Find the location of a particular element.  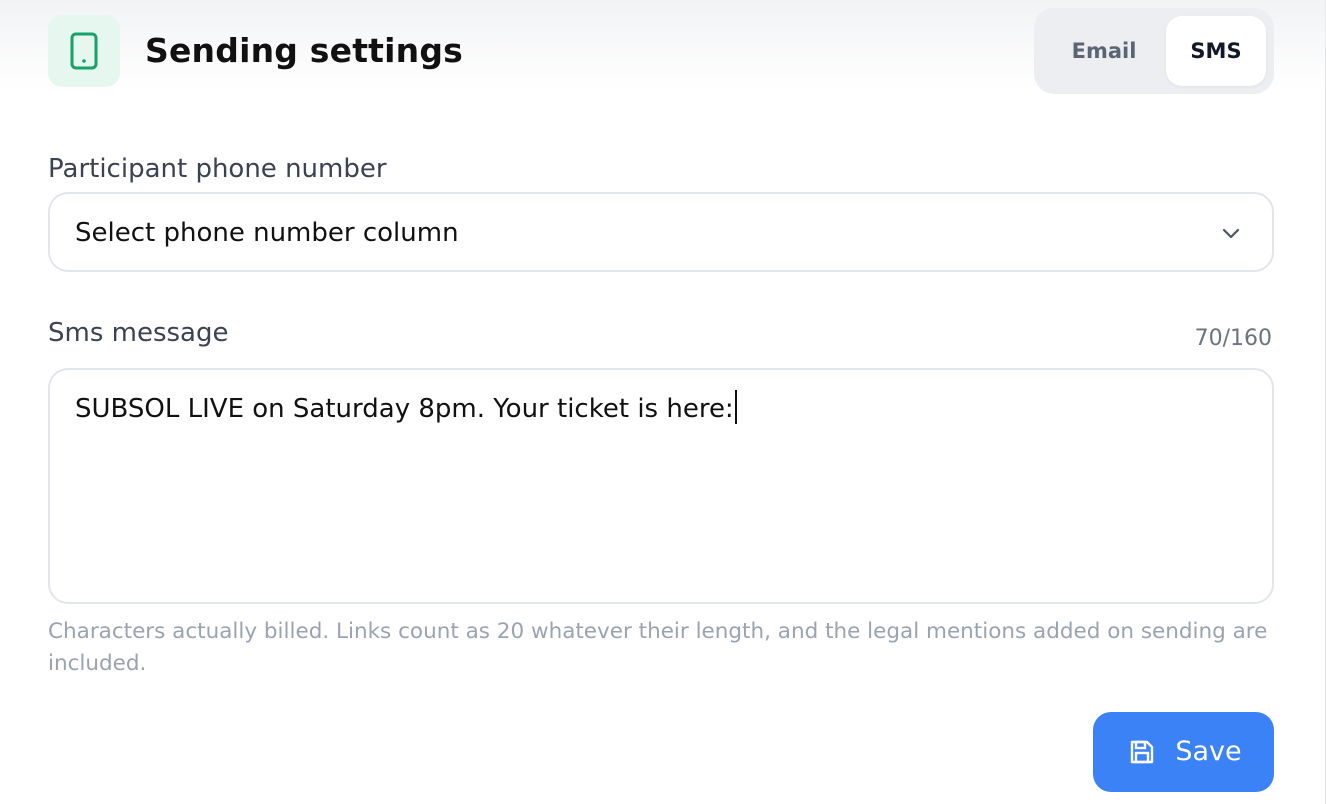

sms-message-label: Sms message is located at coordinates (138, 333).